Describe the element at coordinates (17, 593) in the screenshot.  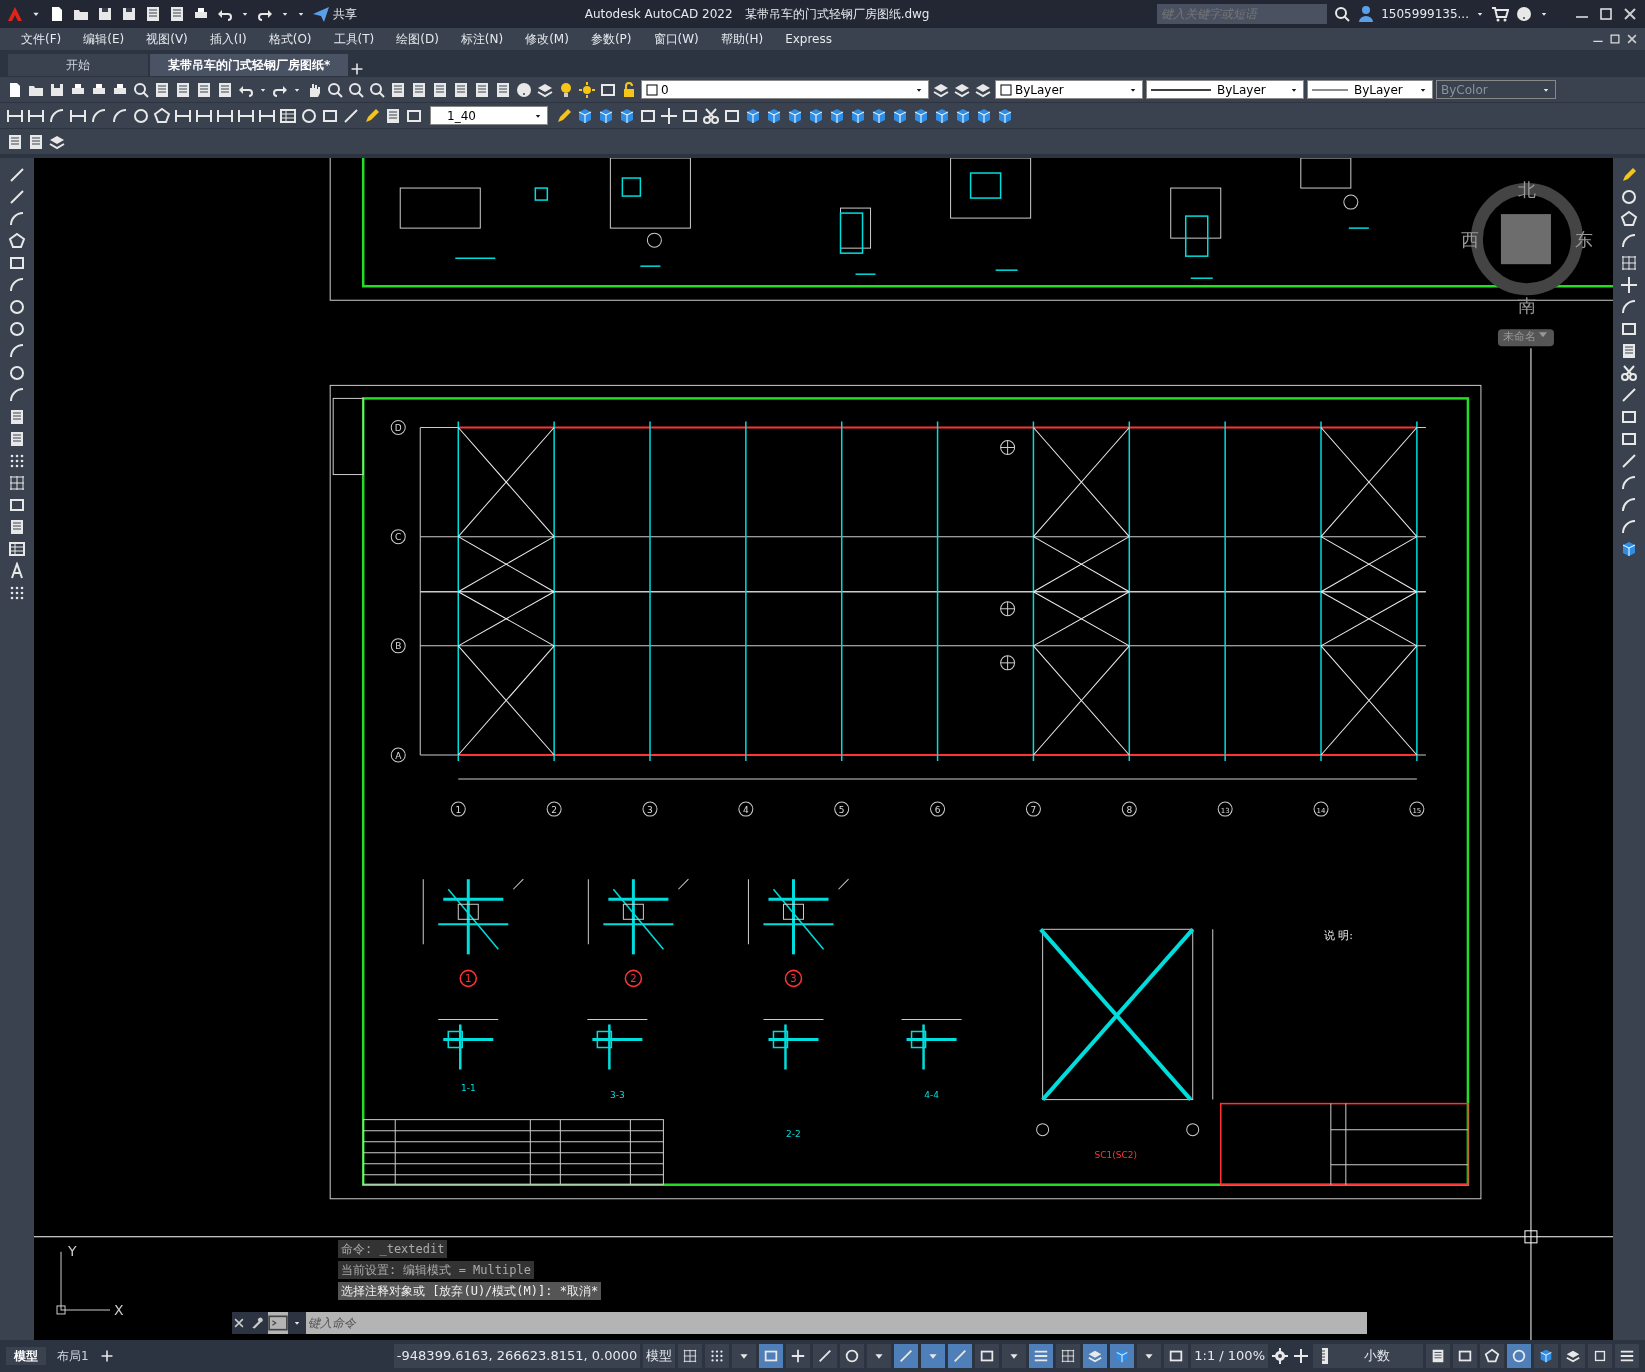
I see `dot-grid-icon` at that location.